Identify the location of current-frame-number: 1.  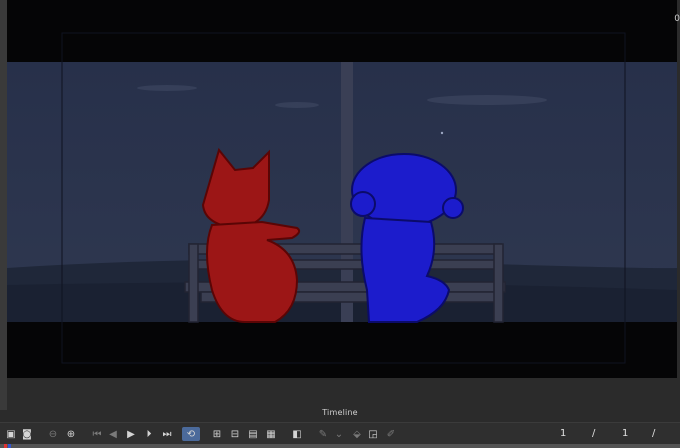
(563, 433).